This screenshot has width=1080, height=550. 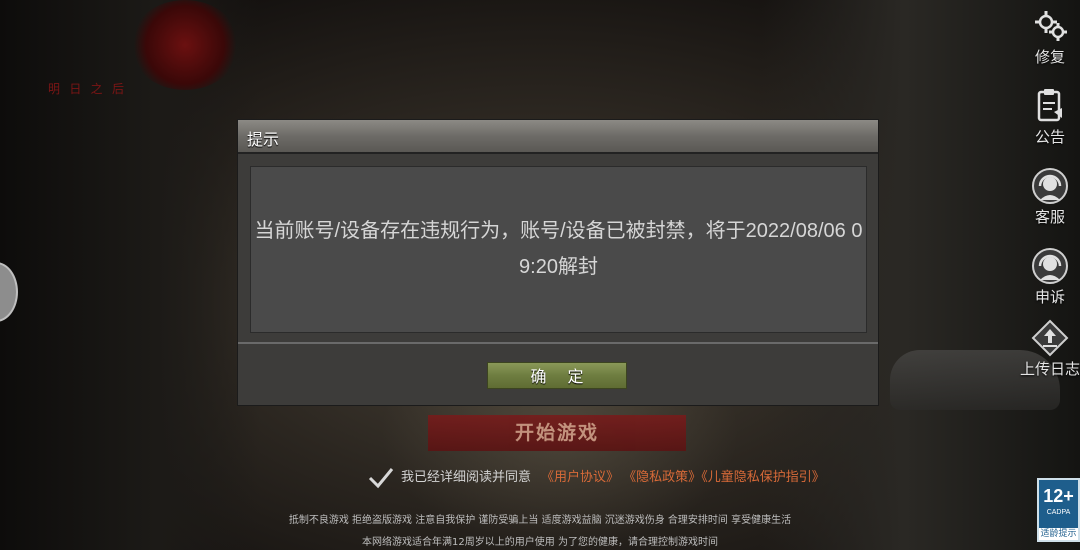 What do you see at coordinates (662, 477) in the screenshot?
I see `privacy-policy-link: 《隐私政策》` at bounding box center [662, 477].